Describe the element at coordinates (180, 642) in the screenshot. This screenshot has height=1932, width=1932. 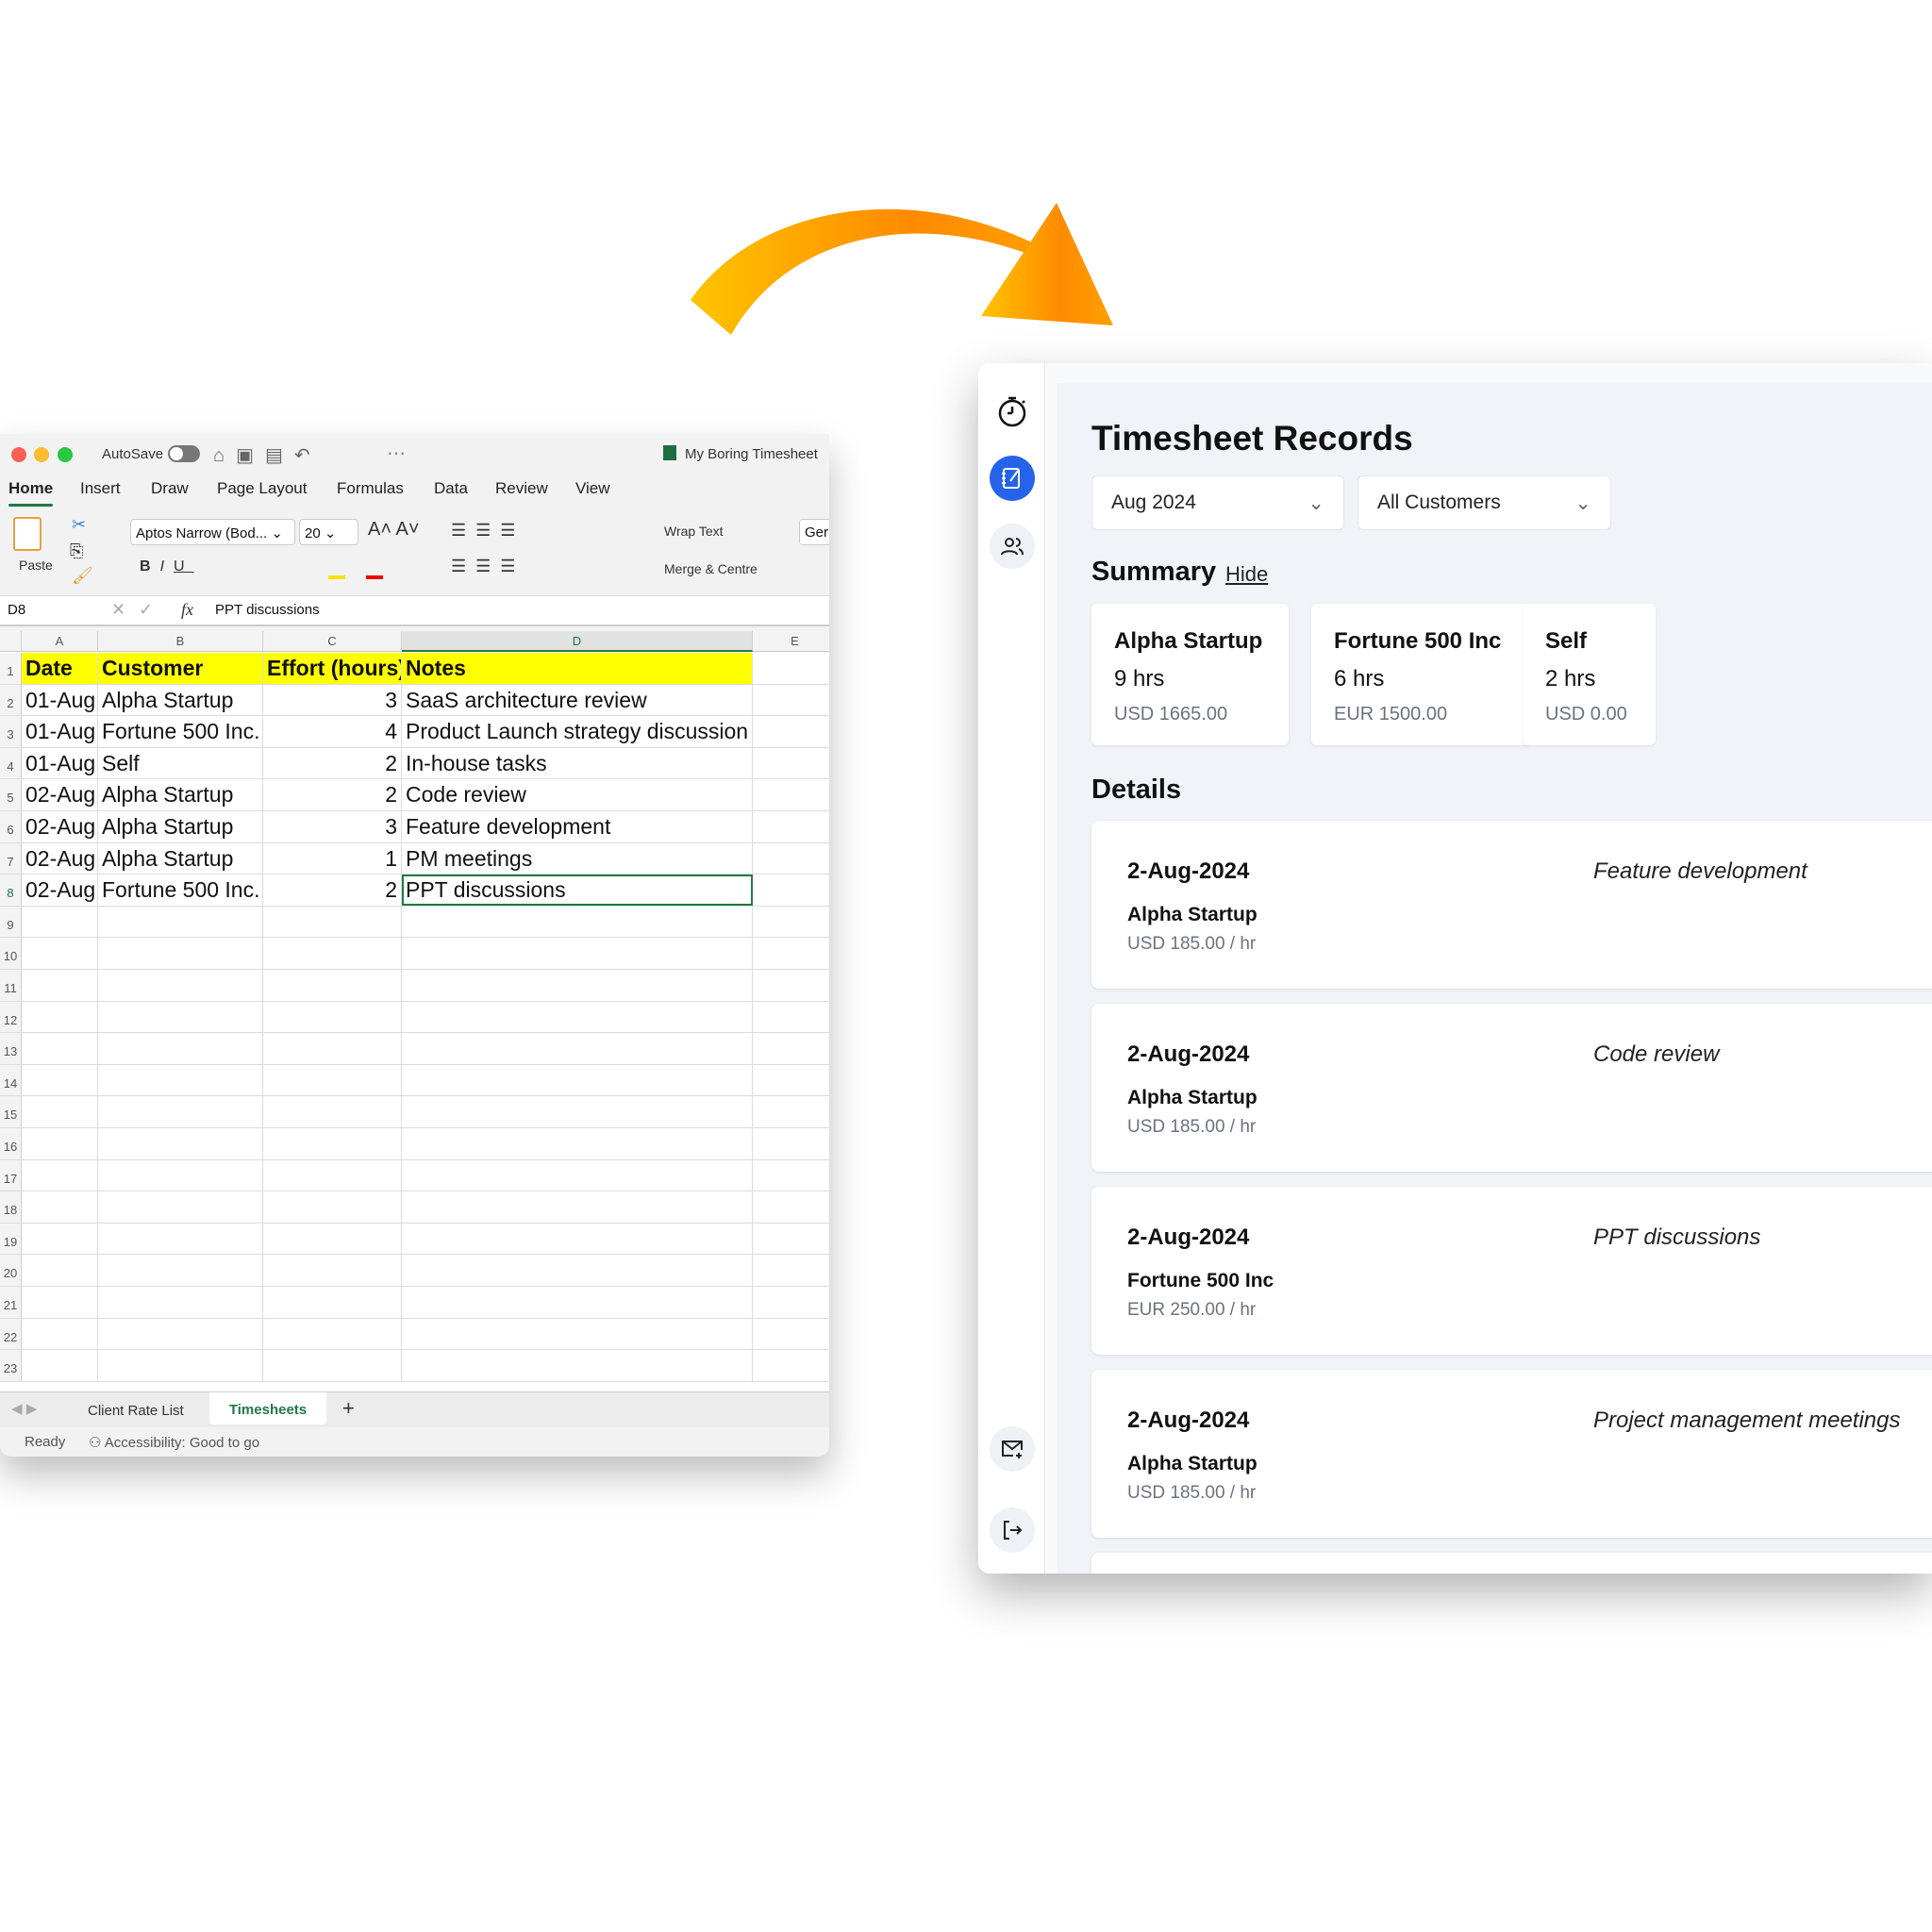
I see `column-header: B` at that location.